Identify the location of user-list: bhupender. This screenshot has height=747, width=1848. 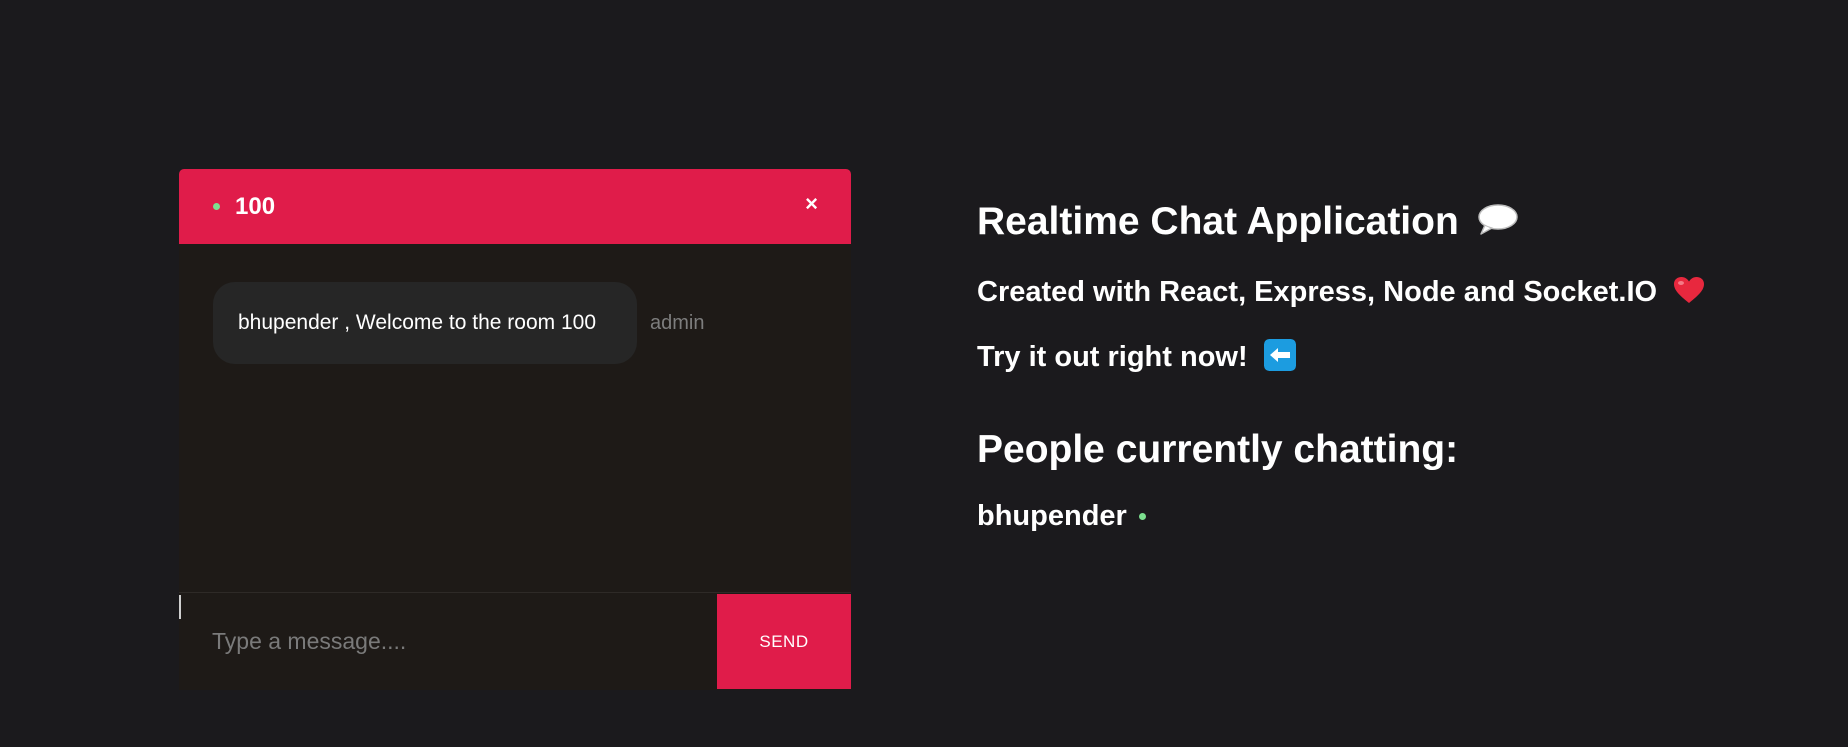
(1061, 516).